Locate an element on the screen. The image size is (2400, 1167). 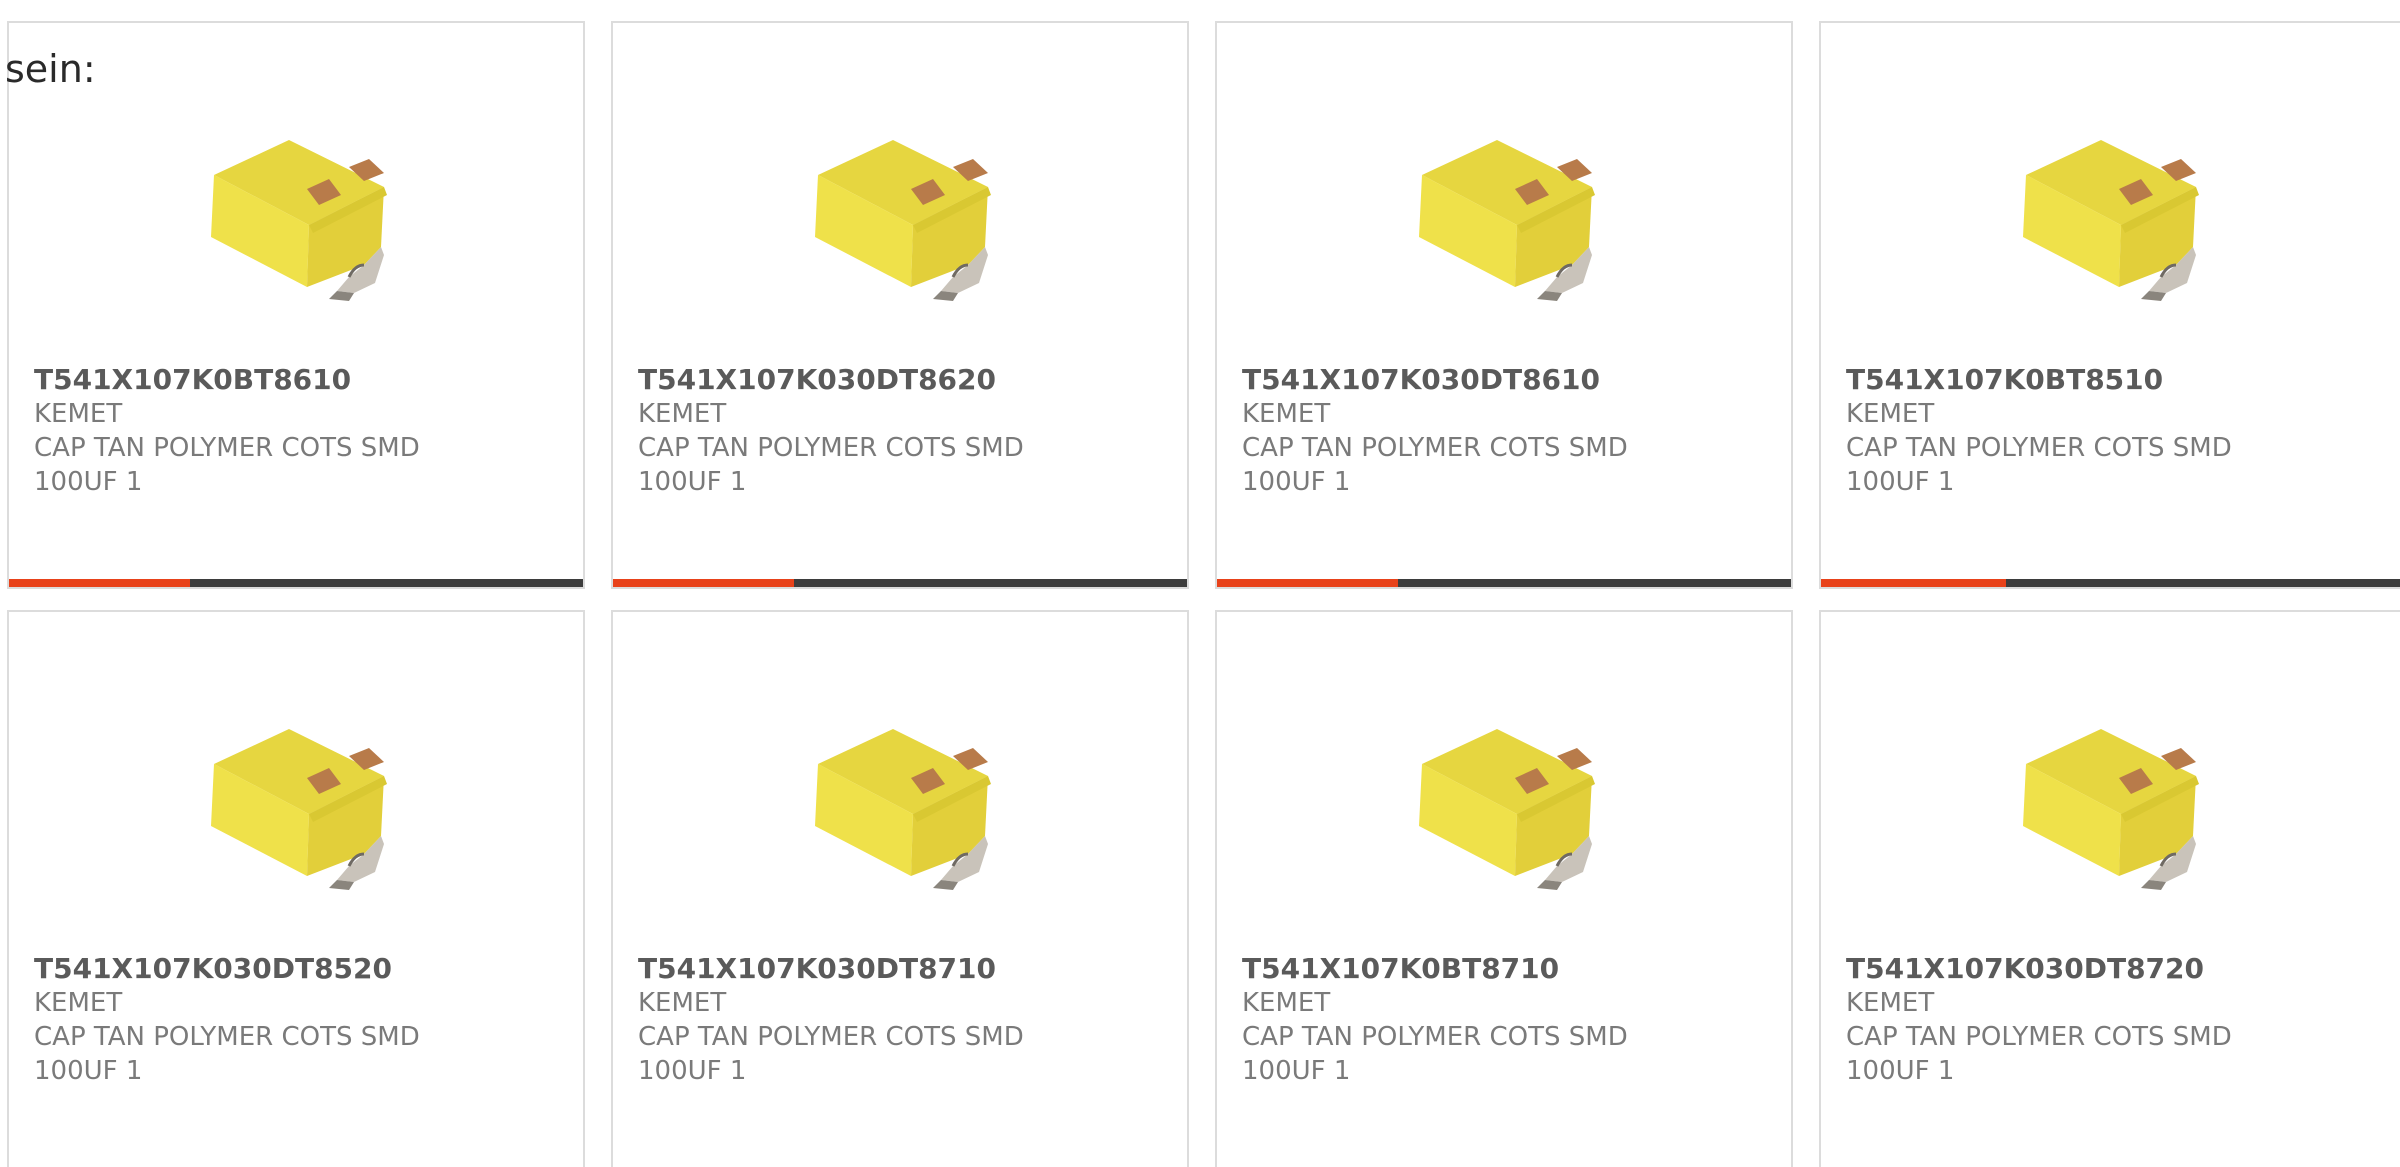
part-number: T541X107K030DT8520 is located at coordinates (298, 969).